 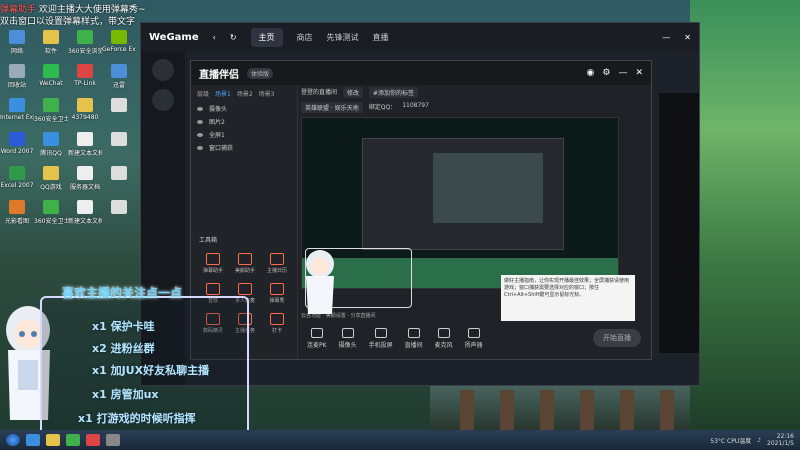 What do you see at coordinates (474, 338) in the screenshot?
I see `speaker-button: 扬声器` at bounding box center [474, 338].